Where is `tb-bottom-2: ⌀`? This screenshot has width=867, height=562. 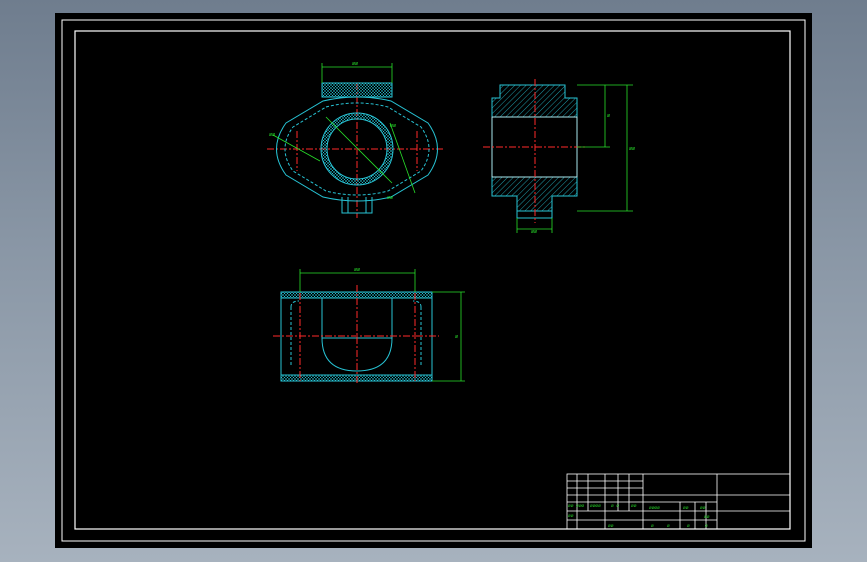
tb-bottom-2: ⌀ is located at coordinates (668, 526).